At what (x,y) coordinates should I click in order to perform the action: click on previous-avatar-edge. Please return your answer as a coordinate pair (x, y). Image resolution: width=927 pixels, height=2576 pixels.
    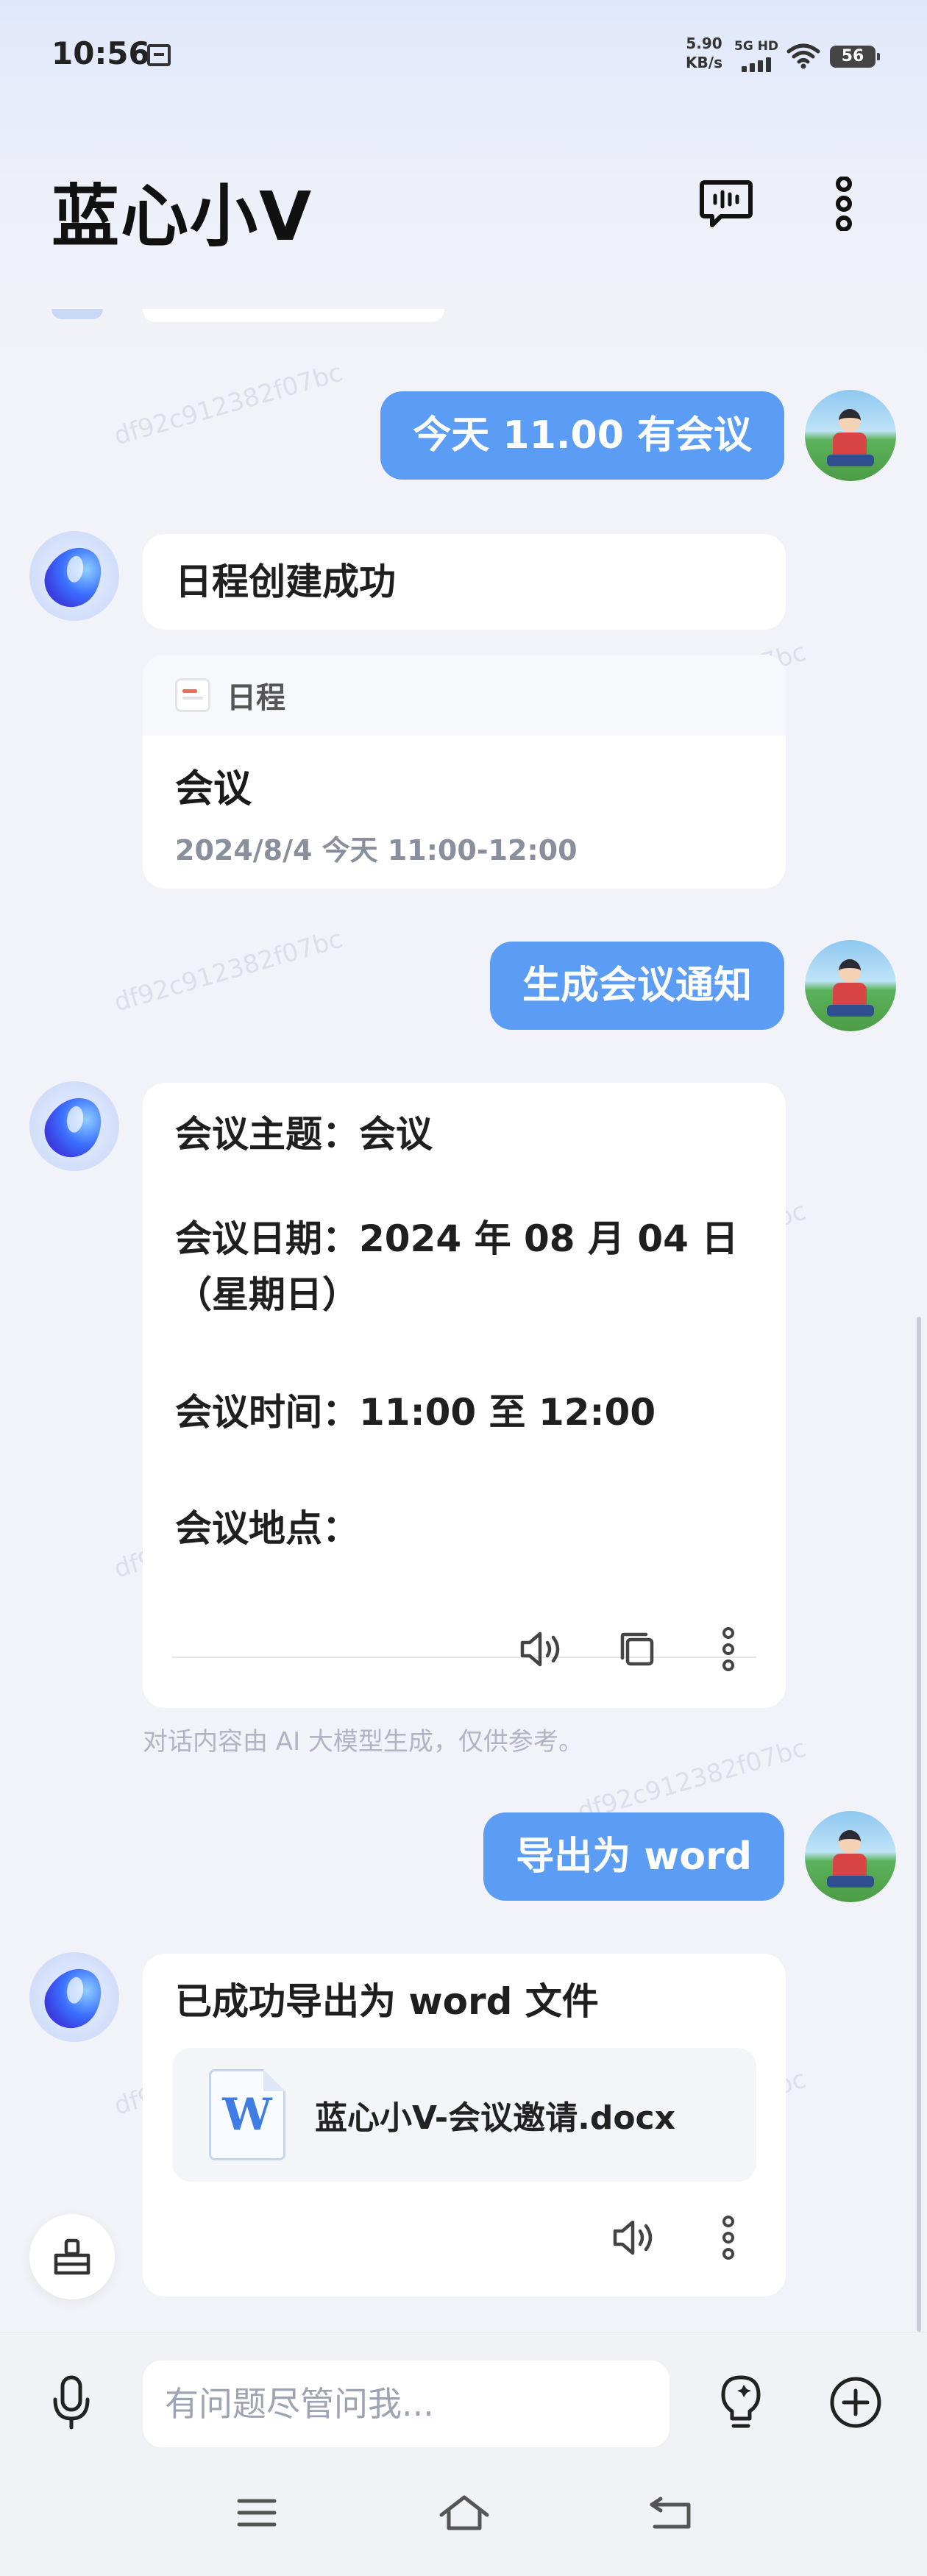
    Looking at the image, I should click on (77, 314).